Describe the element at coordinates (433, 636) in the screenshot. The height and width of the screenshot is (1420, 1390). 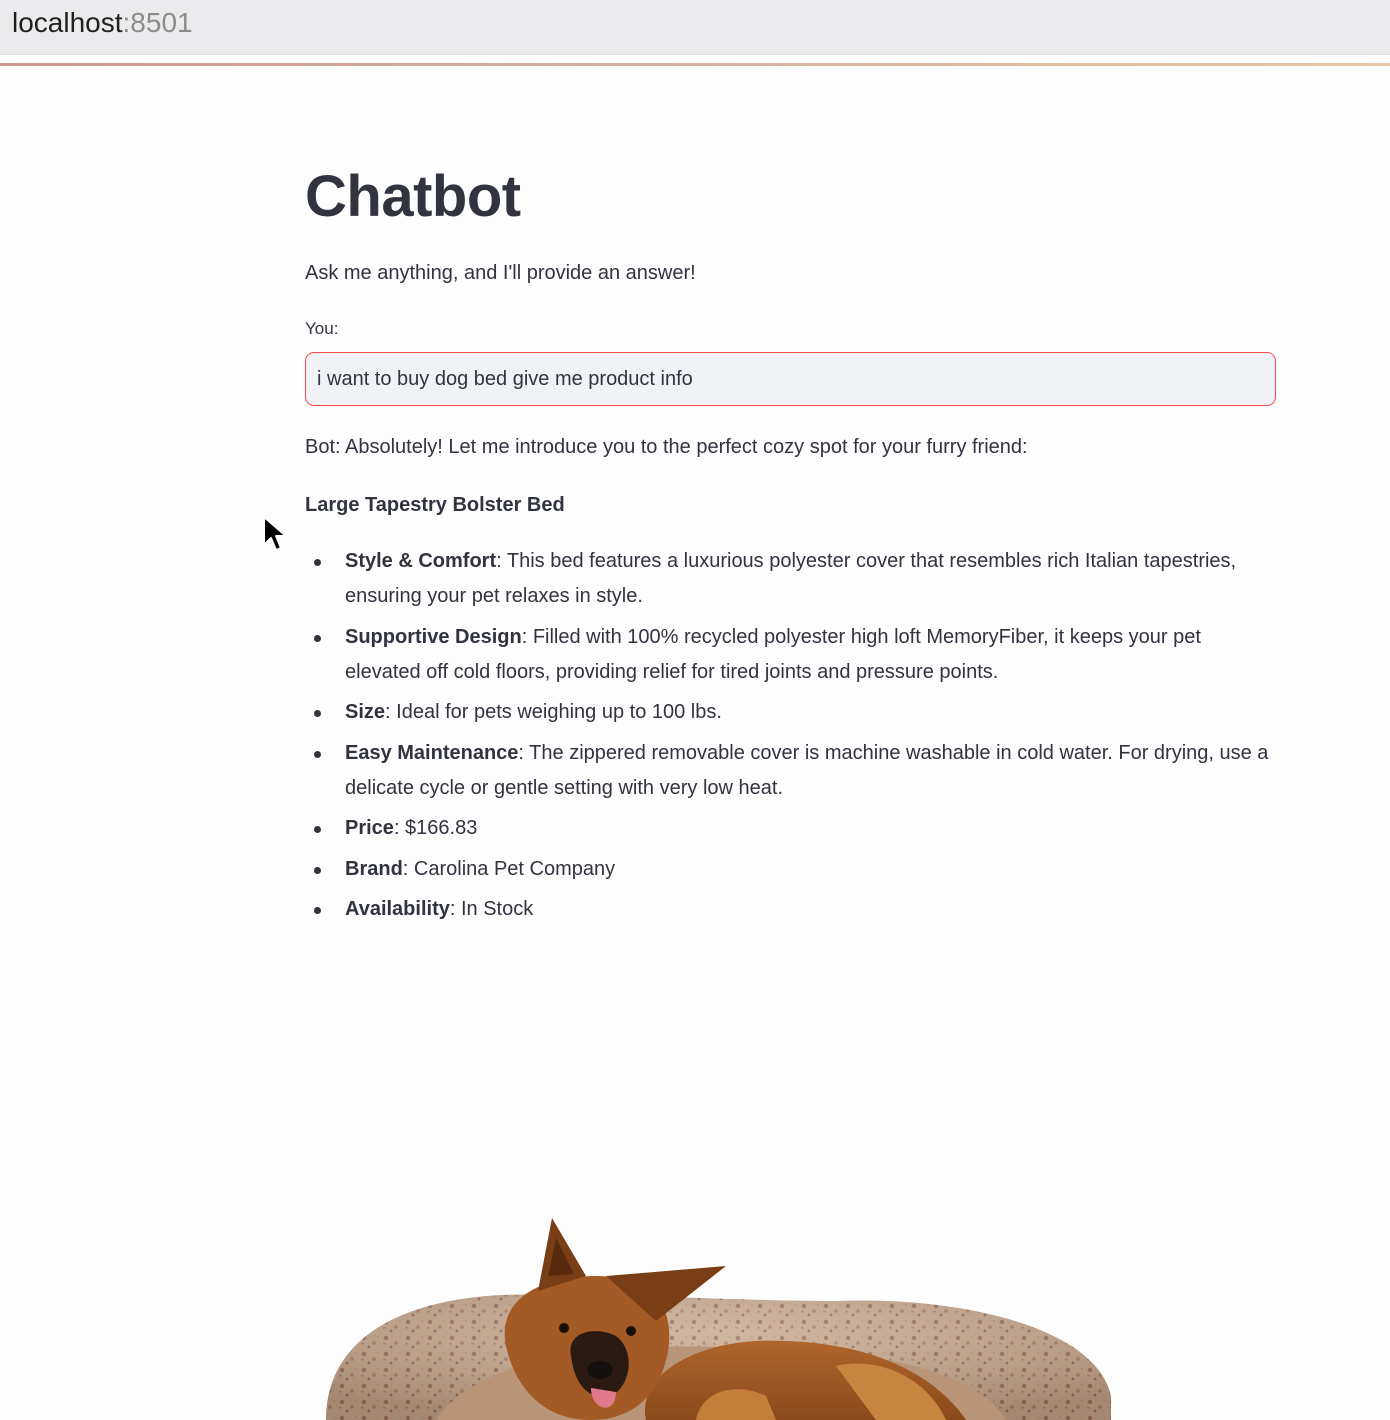
I see `feature-label: Supportive Design` at that location.